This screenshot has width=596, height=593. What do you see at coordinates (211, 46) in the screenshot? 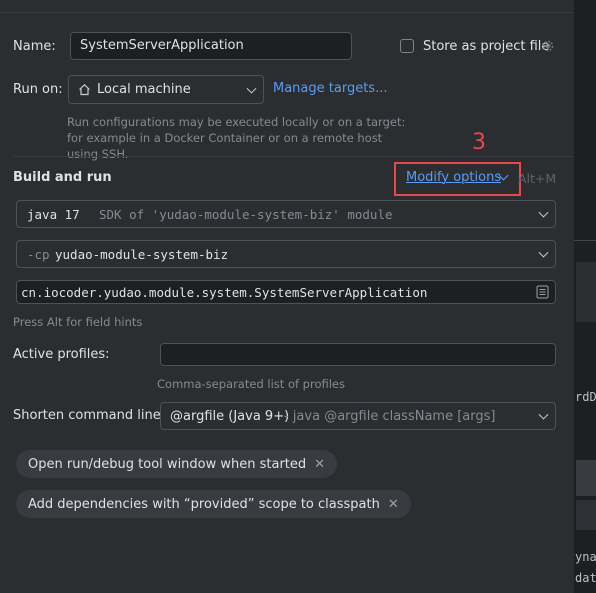
I see `name-input: SystemServerApplication` at bounding box center [211, 46].